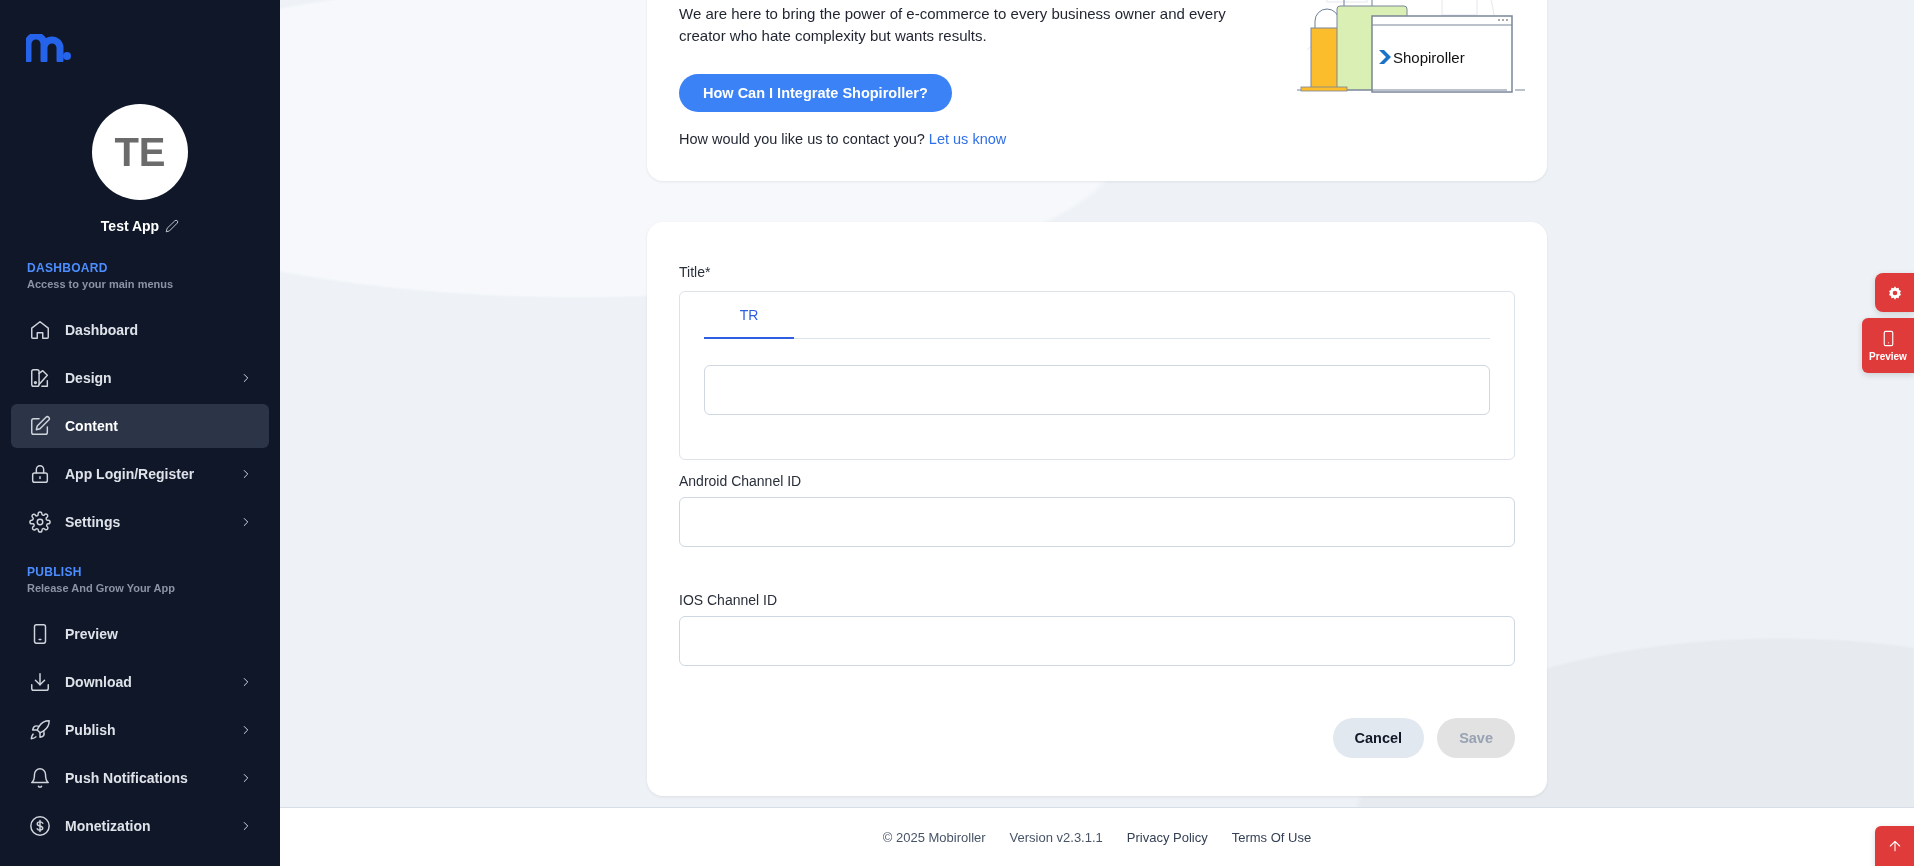  I want to click on preview-button: Preview, so click(1888, 345).